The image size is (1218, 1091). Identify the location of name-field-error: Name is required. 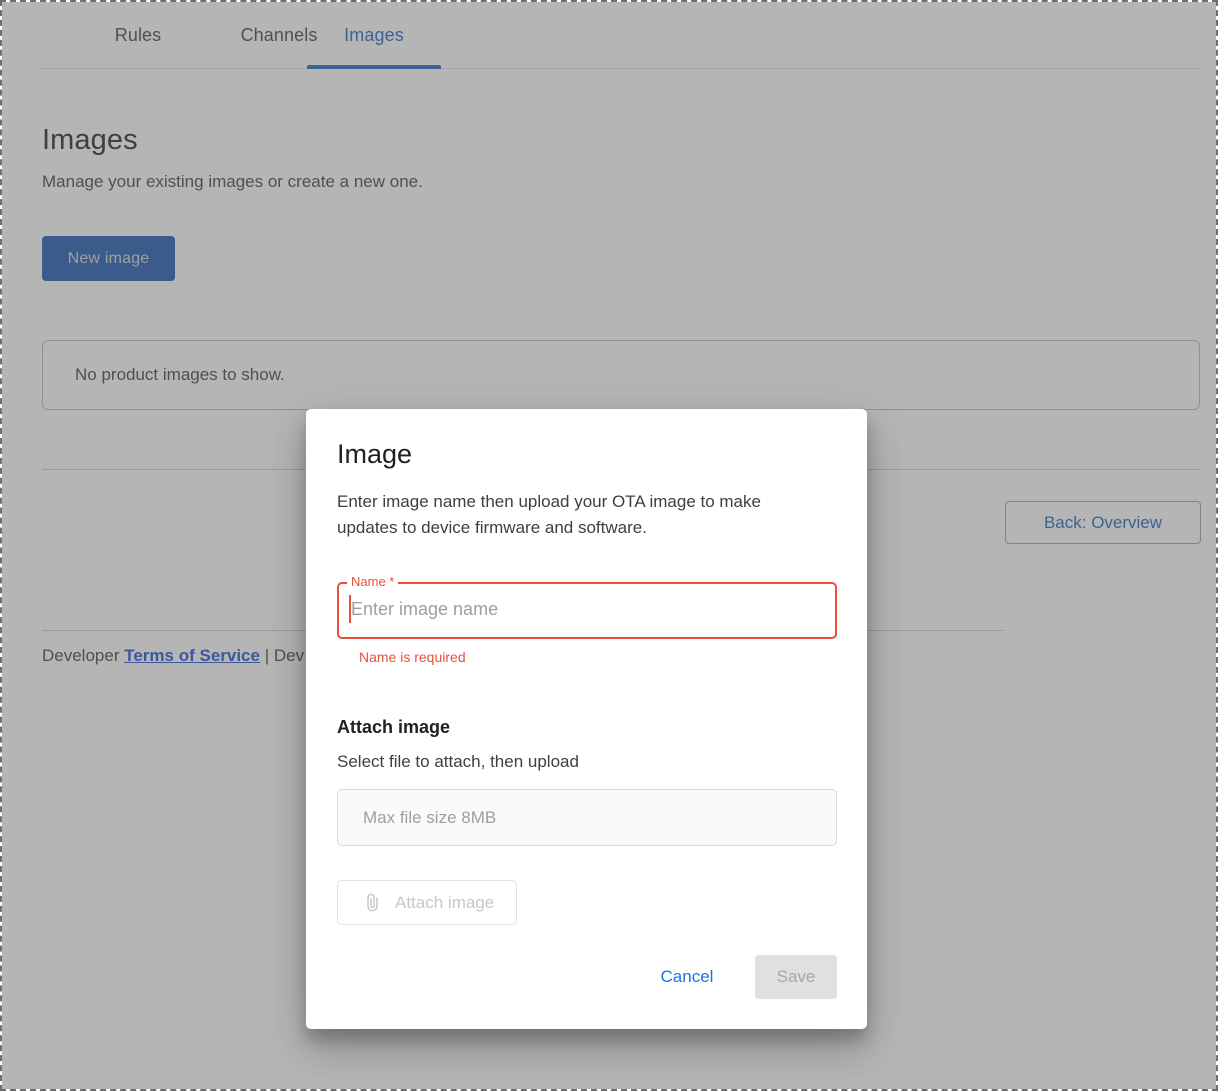
(412, 657).